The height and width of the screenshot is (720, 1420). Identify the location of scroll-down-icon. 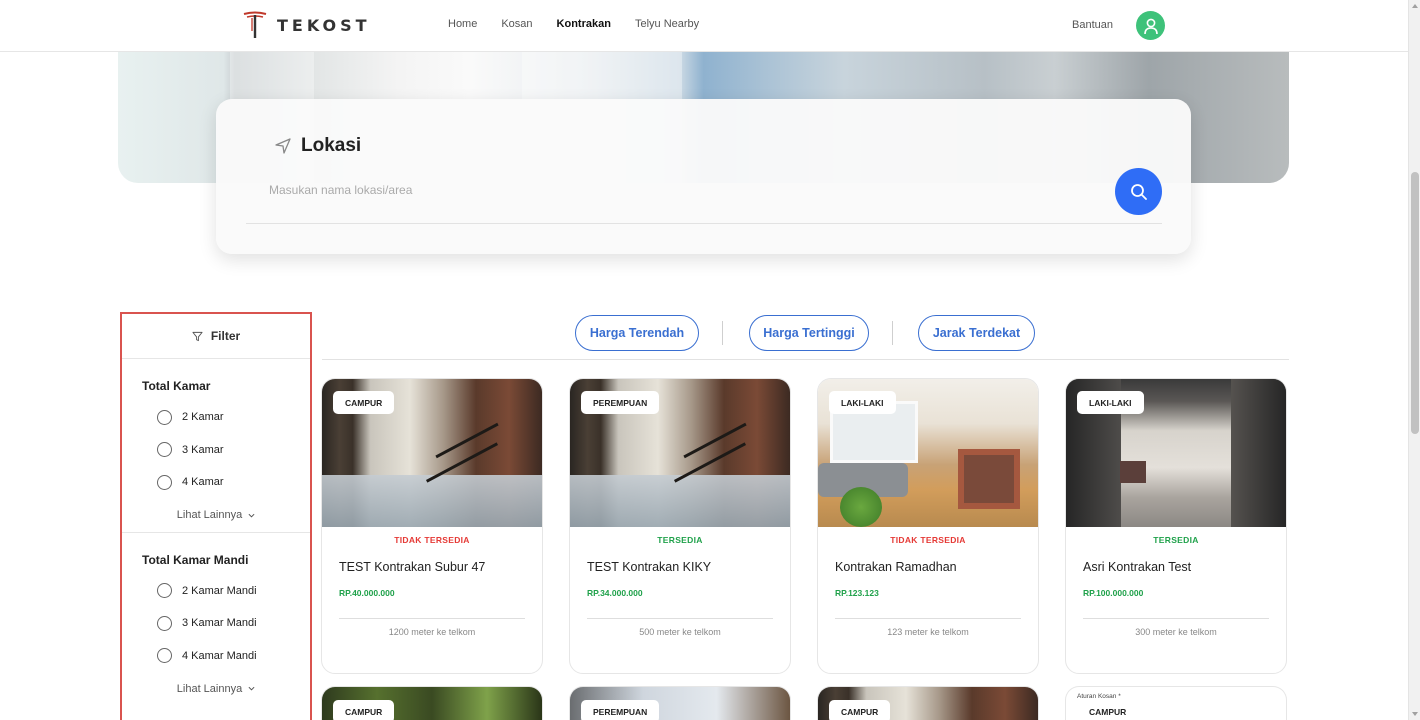
(1415, 714).